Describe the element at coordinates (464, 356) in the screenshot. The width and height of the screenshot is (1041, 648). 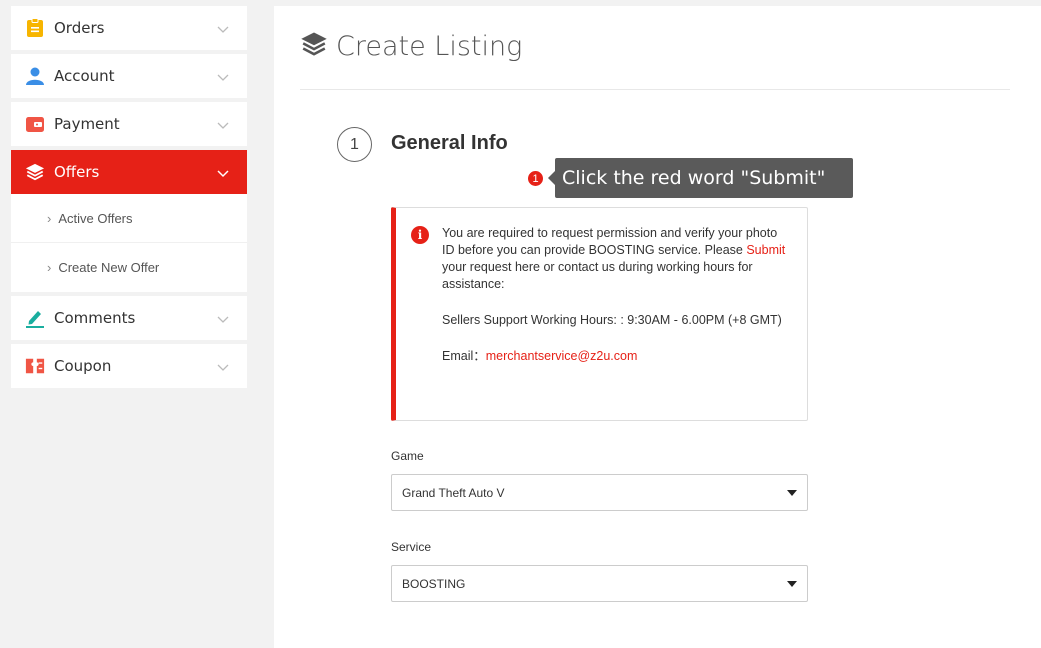
I see `email-label: Email：` at that location.